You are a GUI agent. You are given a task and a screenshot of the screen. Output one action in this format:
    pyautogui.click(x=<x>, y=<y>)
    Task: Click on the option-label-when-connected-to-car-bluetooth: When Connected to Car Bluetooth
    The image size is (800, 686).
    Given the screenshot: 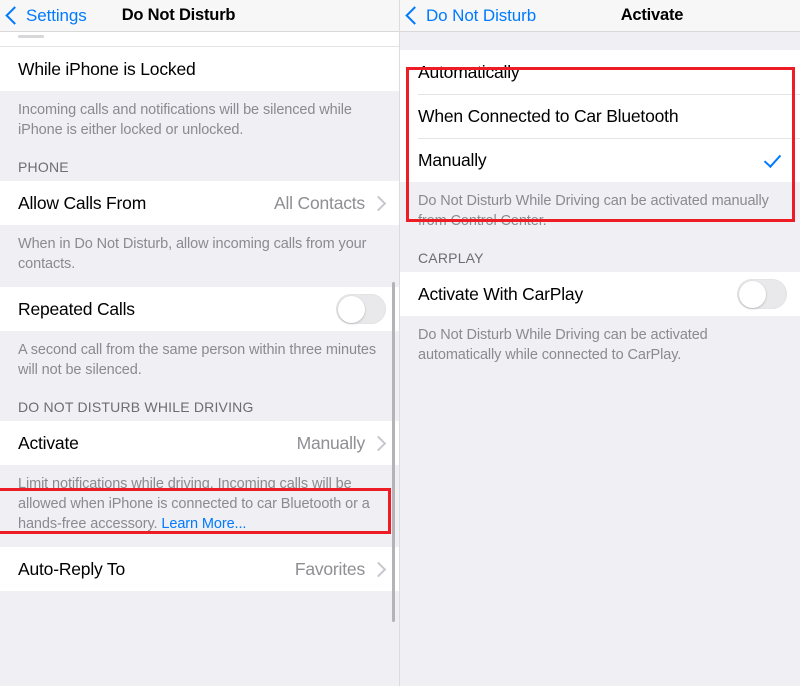 What is the action you would take?
    pyautogui.click(x=548, y=115)
    